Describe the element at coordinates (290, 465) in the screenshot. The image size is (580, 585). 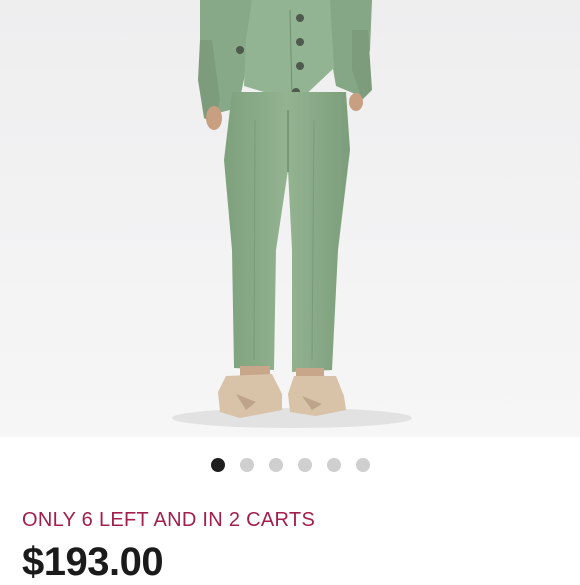
I see `image-carousel-pager` at that location.